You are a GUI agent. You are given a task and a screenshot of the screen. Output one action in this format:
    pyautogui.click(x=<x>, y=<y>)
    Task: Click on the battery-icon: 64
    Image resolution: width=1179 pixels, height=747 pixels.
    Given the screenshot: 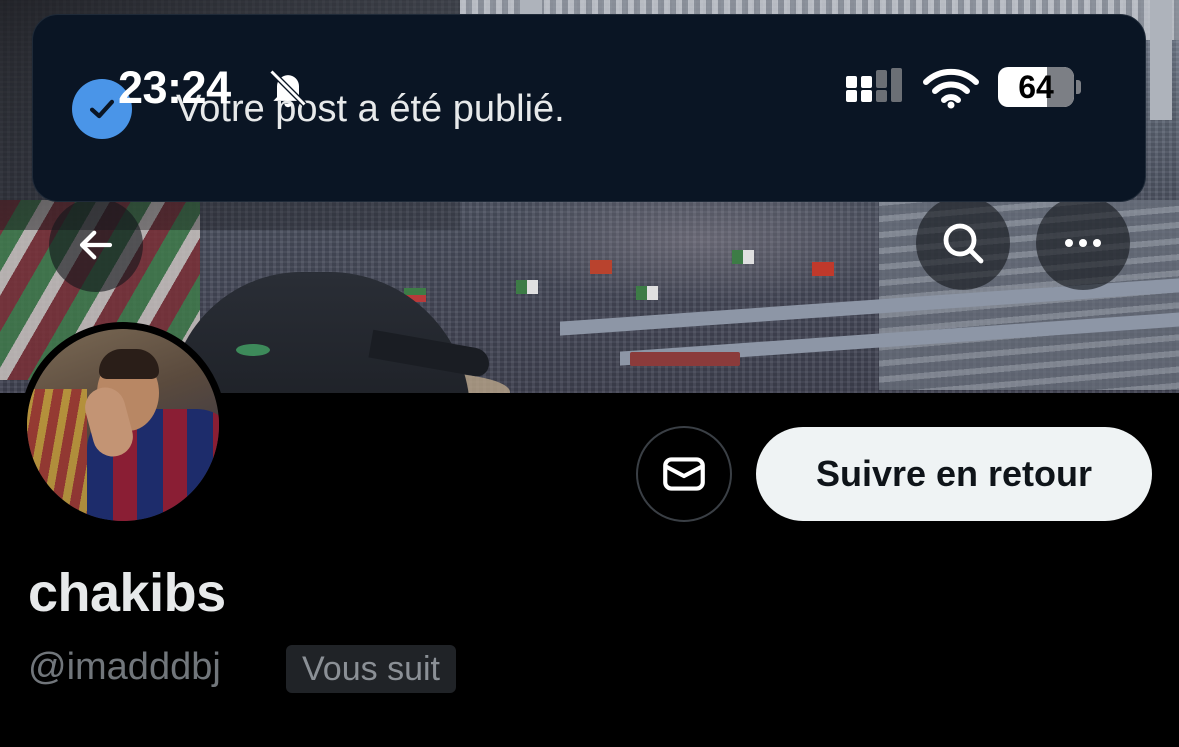 What is the action you would take?
    pyautogui.click(x=1036, y=87)
    